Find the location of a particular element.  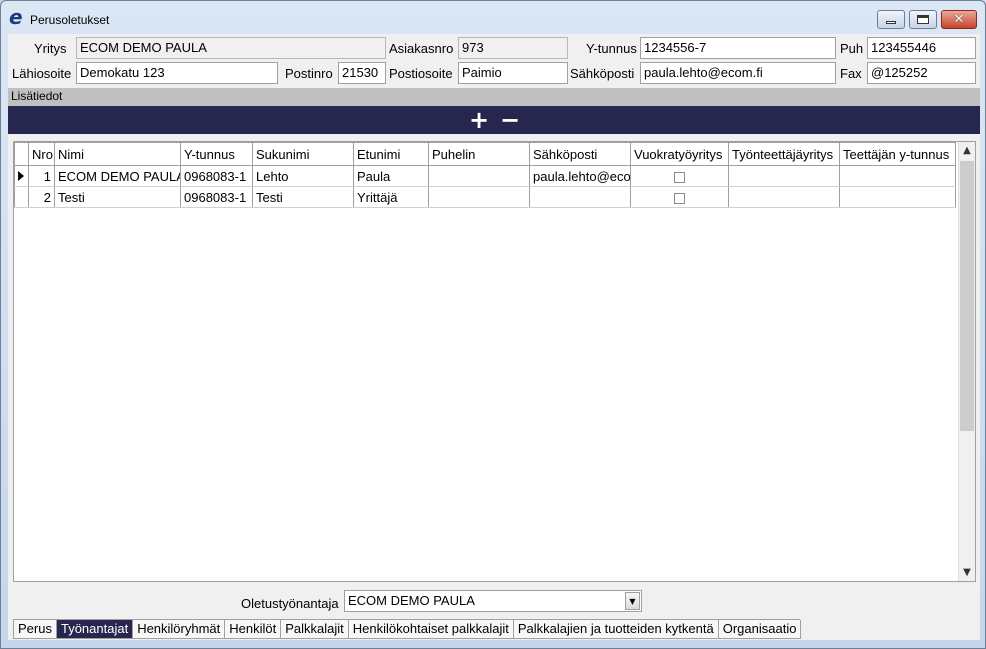

column-header-sukunimi: Sukunimi is located at coordinates (303, 154).